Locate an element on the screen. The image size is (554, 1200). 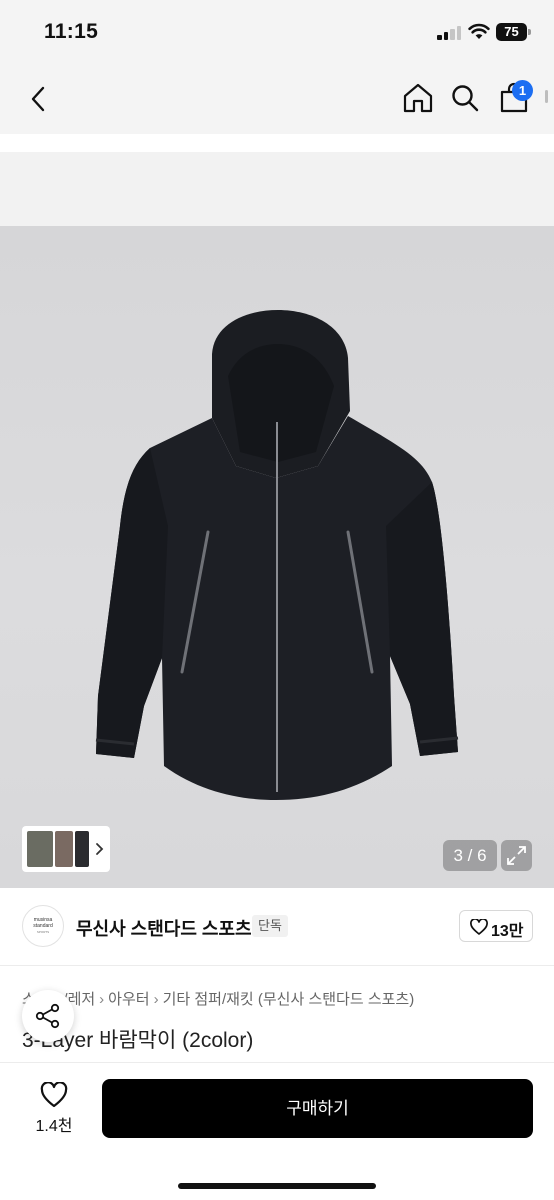
home-indicator is located at coordinates (277, 1186).